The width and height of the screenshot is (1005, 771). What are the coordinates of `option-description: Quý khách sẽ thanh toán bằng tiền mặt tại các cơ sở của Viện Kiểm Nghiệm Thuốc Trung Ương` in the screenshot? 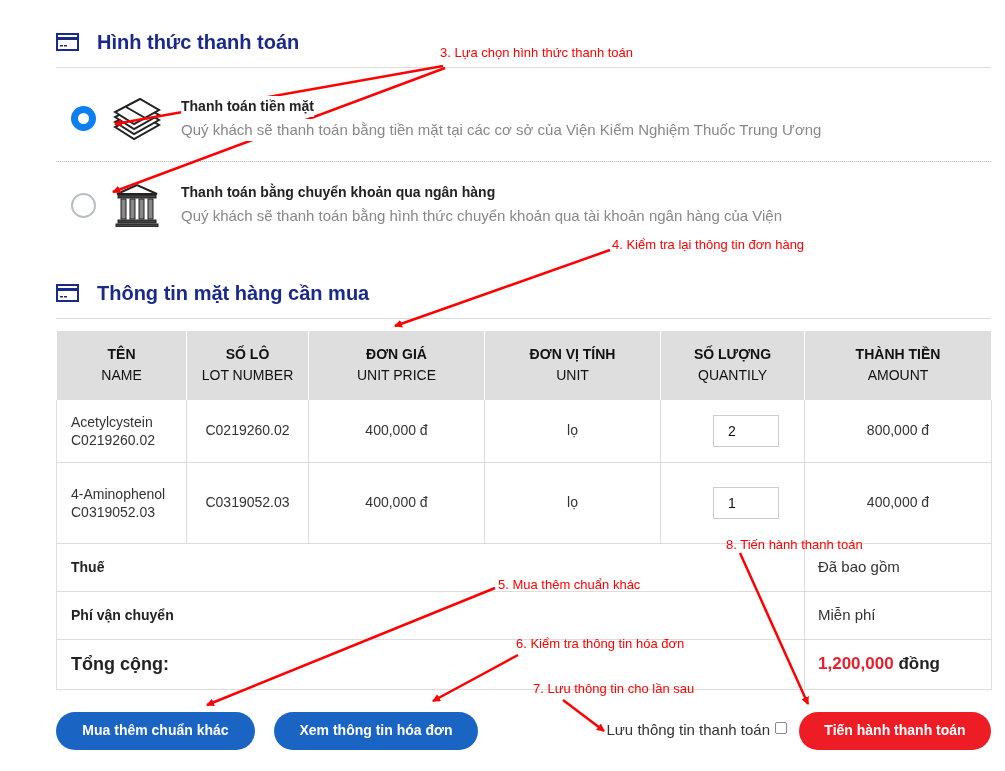 It's located at (501, 130).